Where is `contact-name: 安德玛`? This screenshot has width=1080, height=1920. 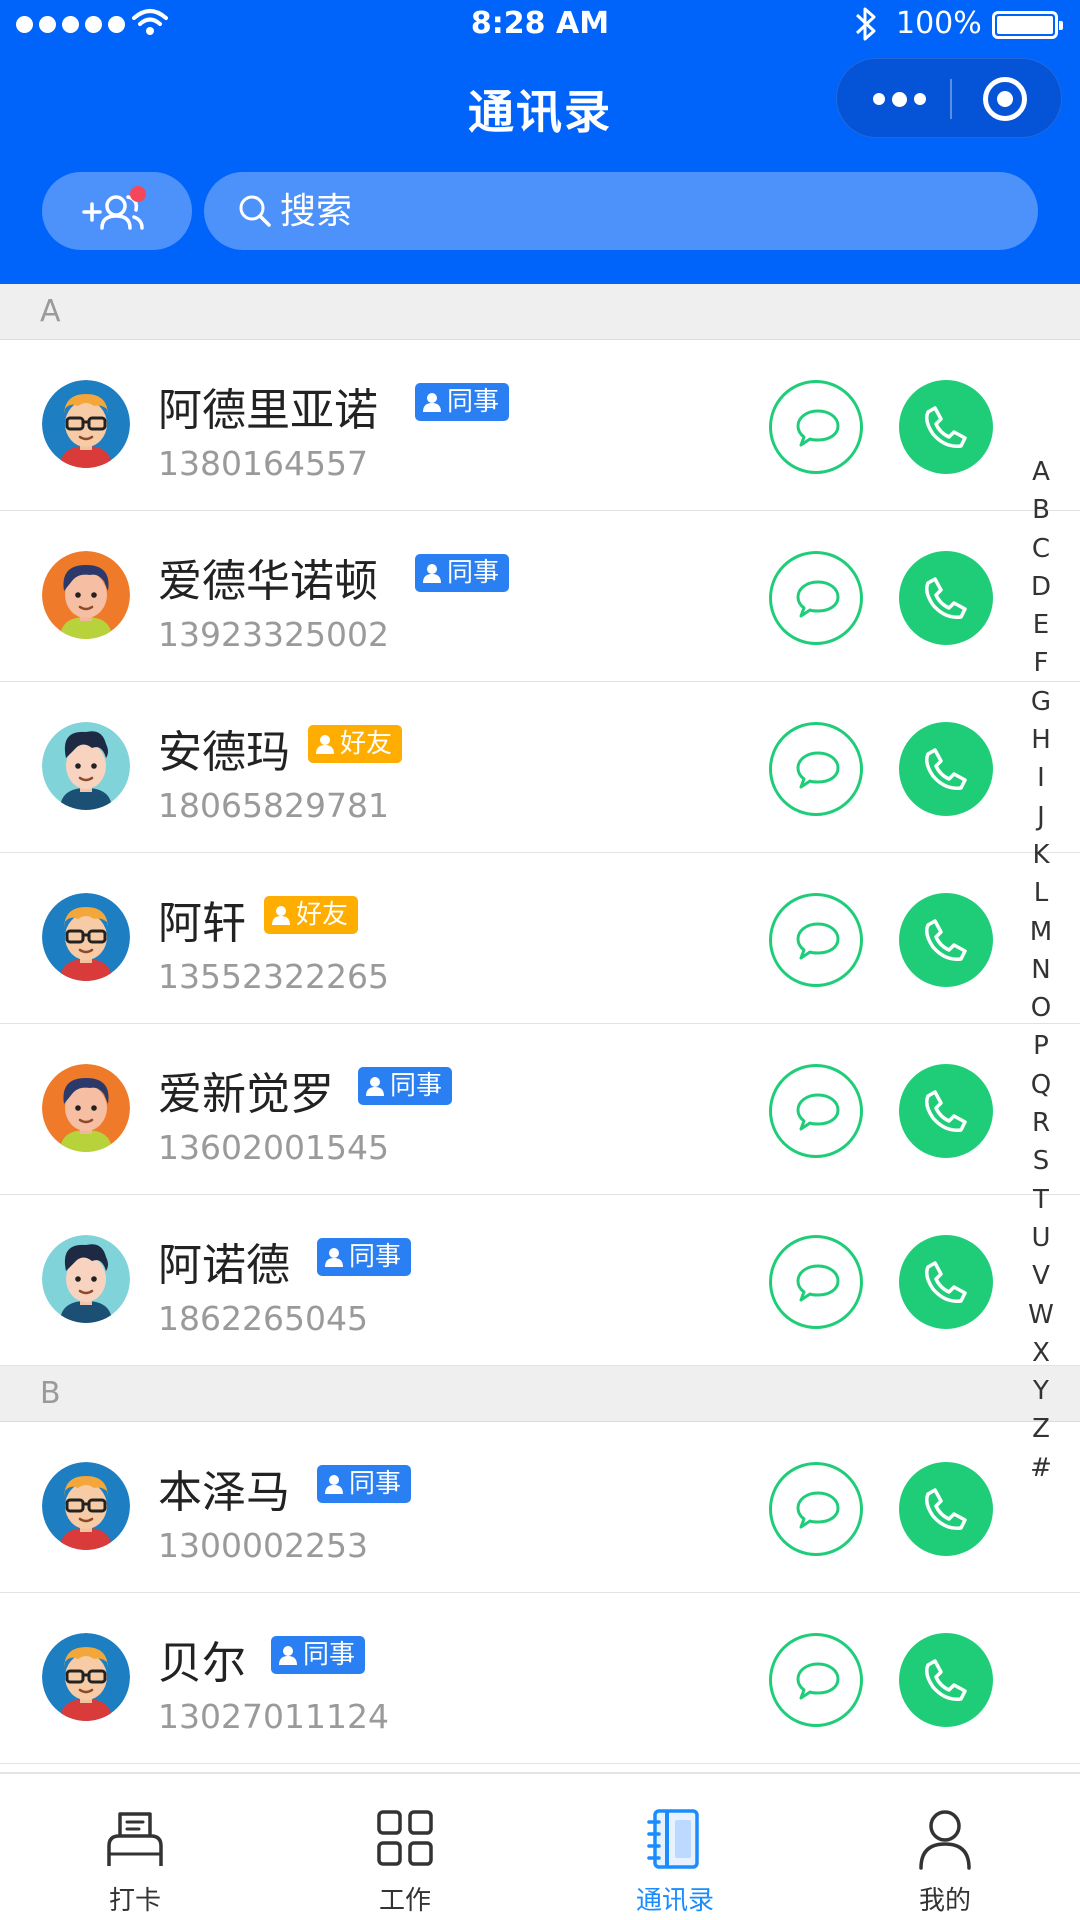
contact-name: 安德玛 is located at coordinates (224, 752).